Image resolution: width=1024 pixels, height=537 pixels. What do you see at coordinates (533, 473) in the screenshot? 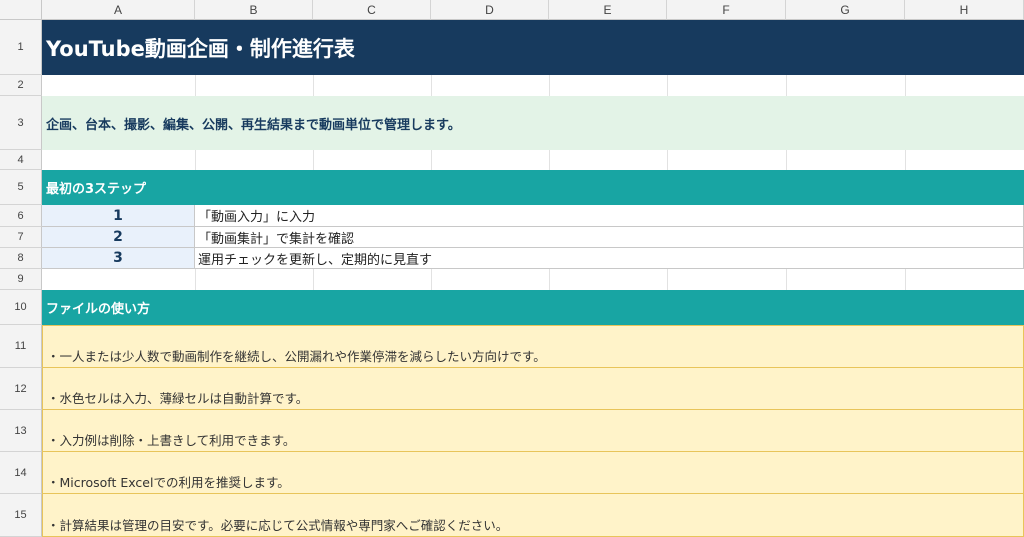
I see `usage-note-cell: ・Microsoft Excelでの利用を推奨します。` at bounding box center [533, 473].